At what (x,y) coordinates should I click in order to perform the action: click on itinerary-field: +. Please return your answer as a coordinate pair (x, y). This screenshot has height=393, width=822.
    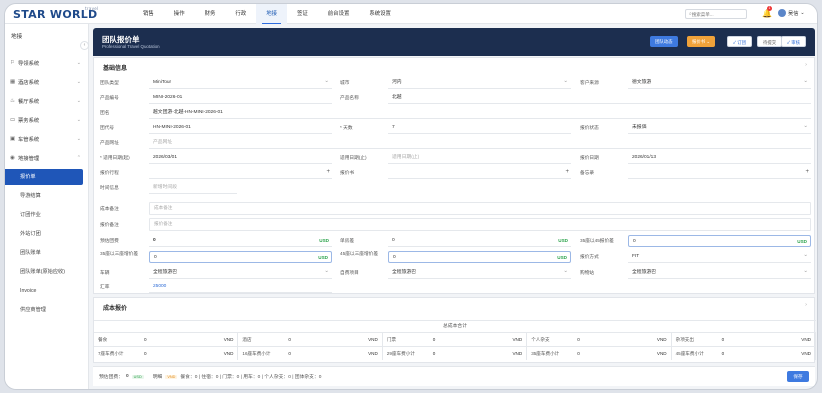
    Looking at the image, I should click on (240, 173).